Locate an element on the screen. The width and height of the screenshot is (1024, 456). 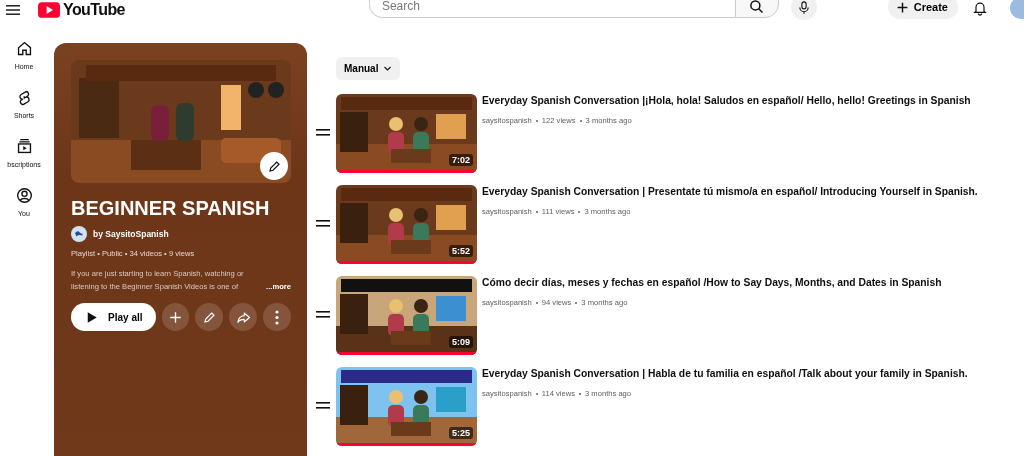
search-button is located at coordinates (756, 9).